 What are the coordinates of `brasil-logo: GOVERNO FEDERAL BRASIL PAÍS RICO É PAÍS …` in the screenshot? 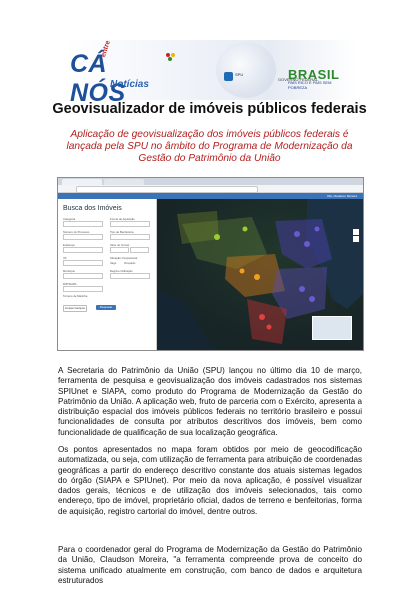 It's located at (308, 78).